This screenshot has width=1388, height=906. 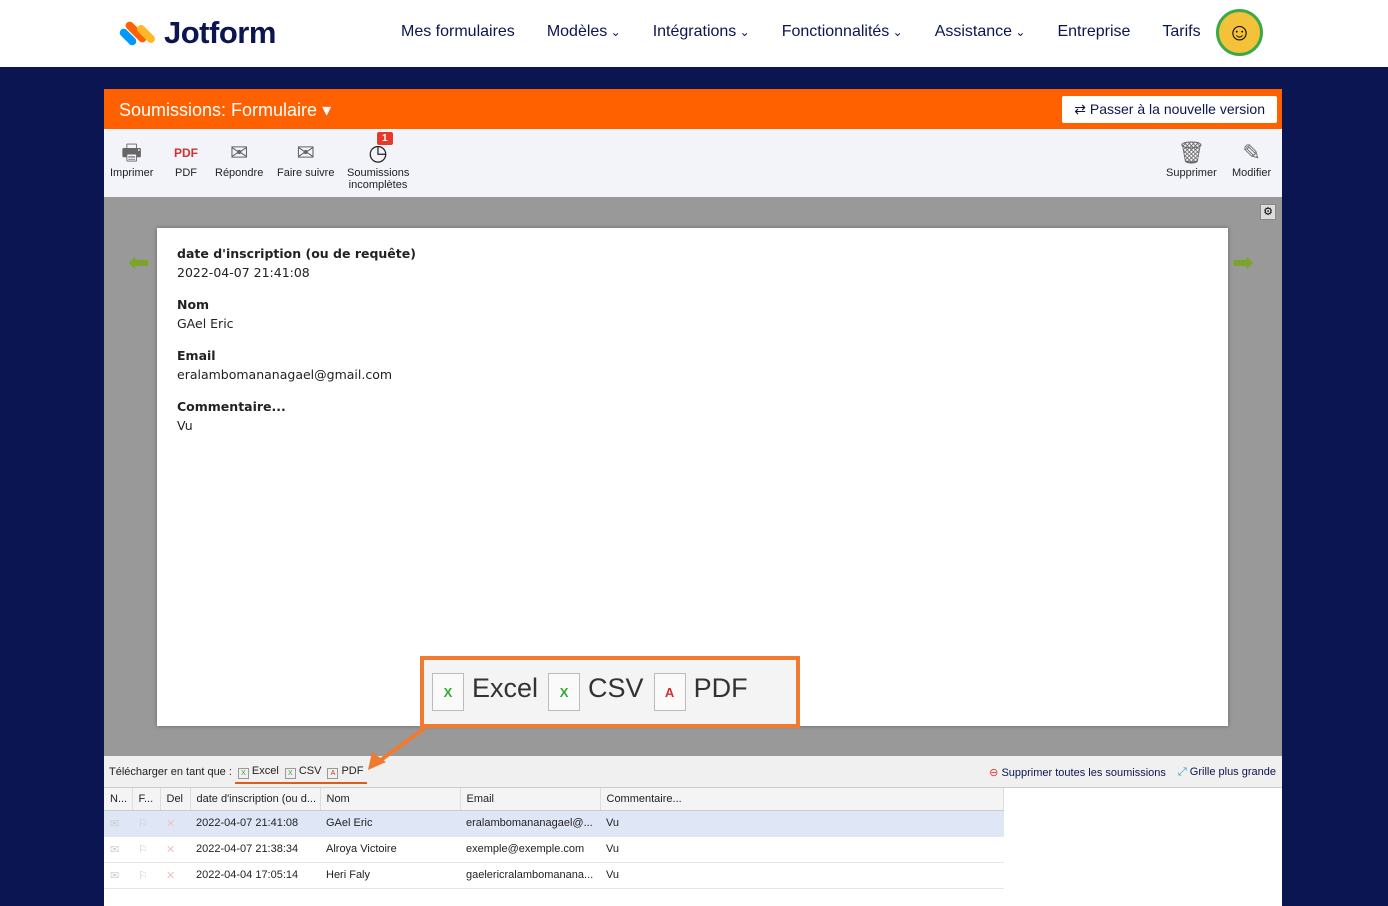 What do you see at coordinates (692, 365) in the screenshot?
I see `field-email: Email eralambomananagael@gmail.com` at bounding box center [692, 365].